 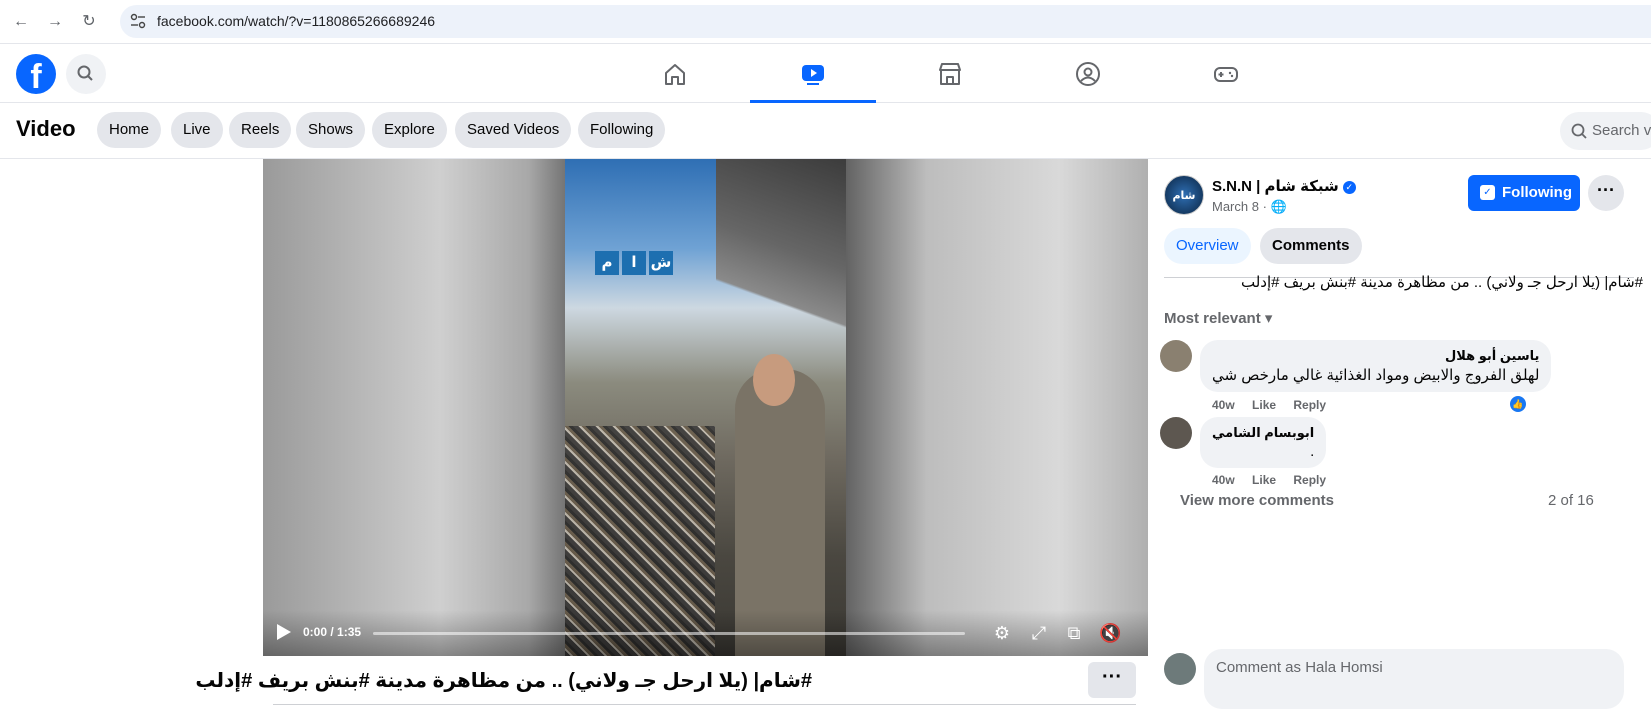 I want to click on play-icon, so click(x=284, y=632).